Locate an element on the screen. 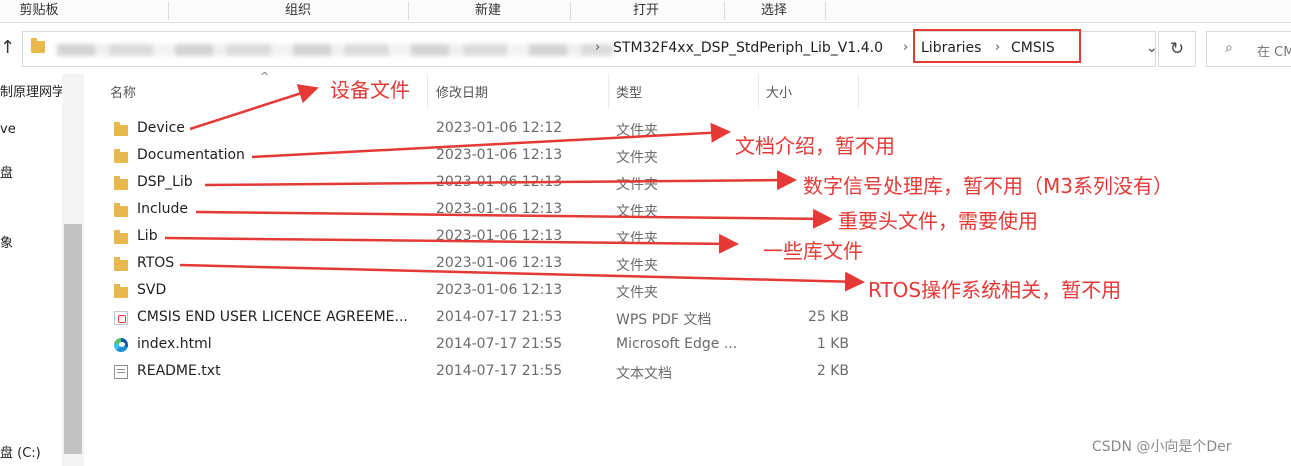 This screenshot has height=466, width=1291. ribbon-group-open: 打开 is located at coordinates (646, 11).